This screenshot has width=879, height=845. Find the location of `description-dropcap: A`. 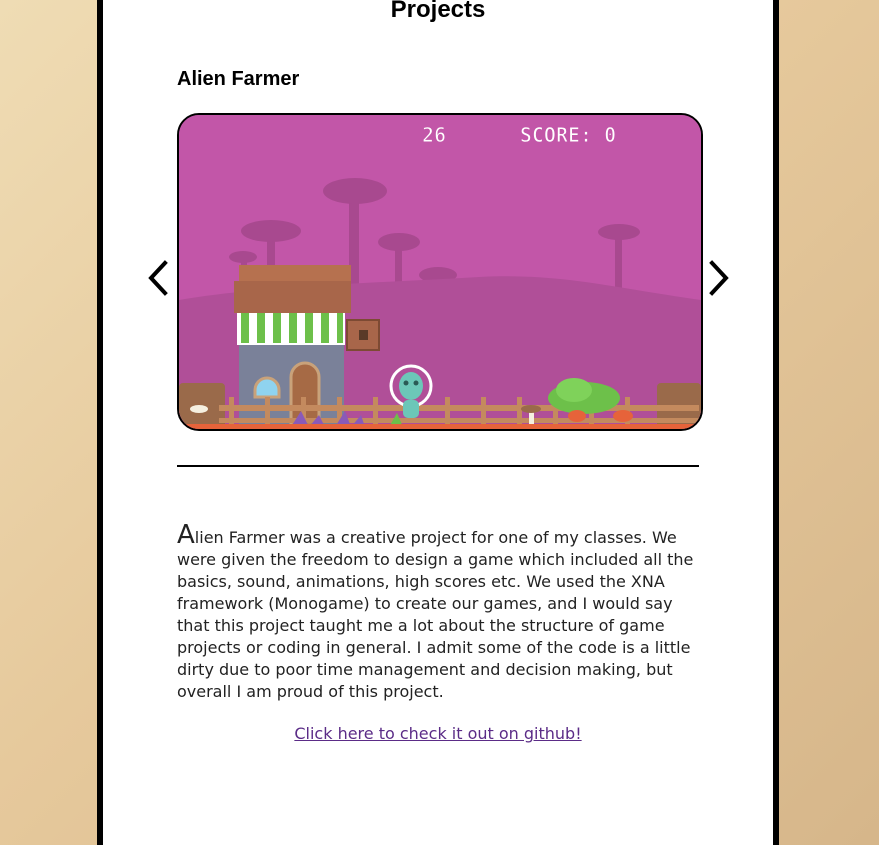

description-dropcap: A is located at coordinates (186, 535).